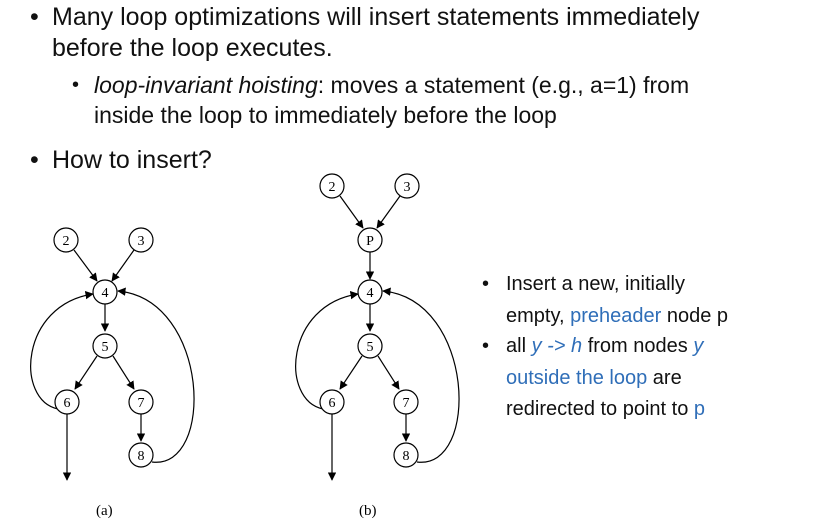 This screenshot has height=525, width=815. I want to click on node-a-2: 2, so click(66, 240).